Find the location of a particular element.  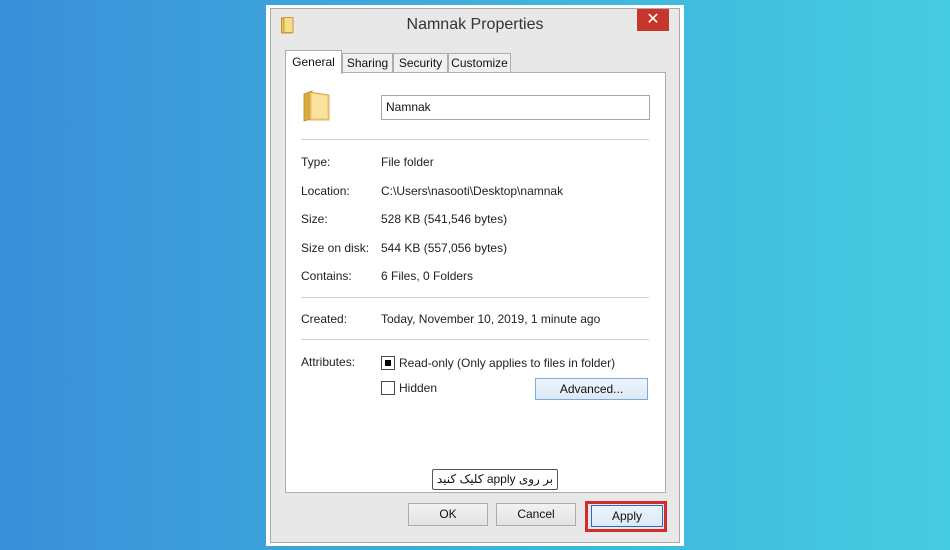

title-bar: Namnak Properties ✕ is located at coordinates (475, 26).